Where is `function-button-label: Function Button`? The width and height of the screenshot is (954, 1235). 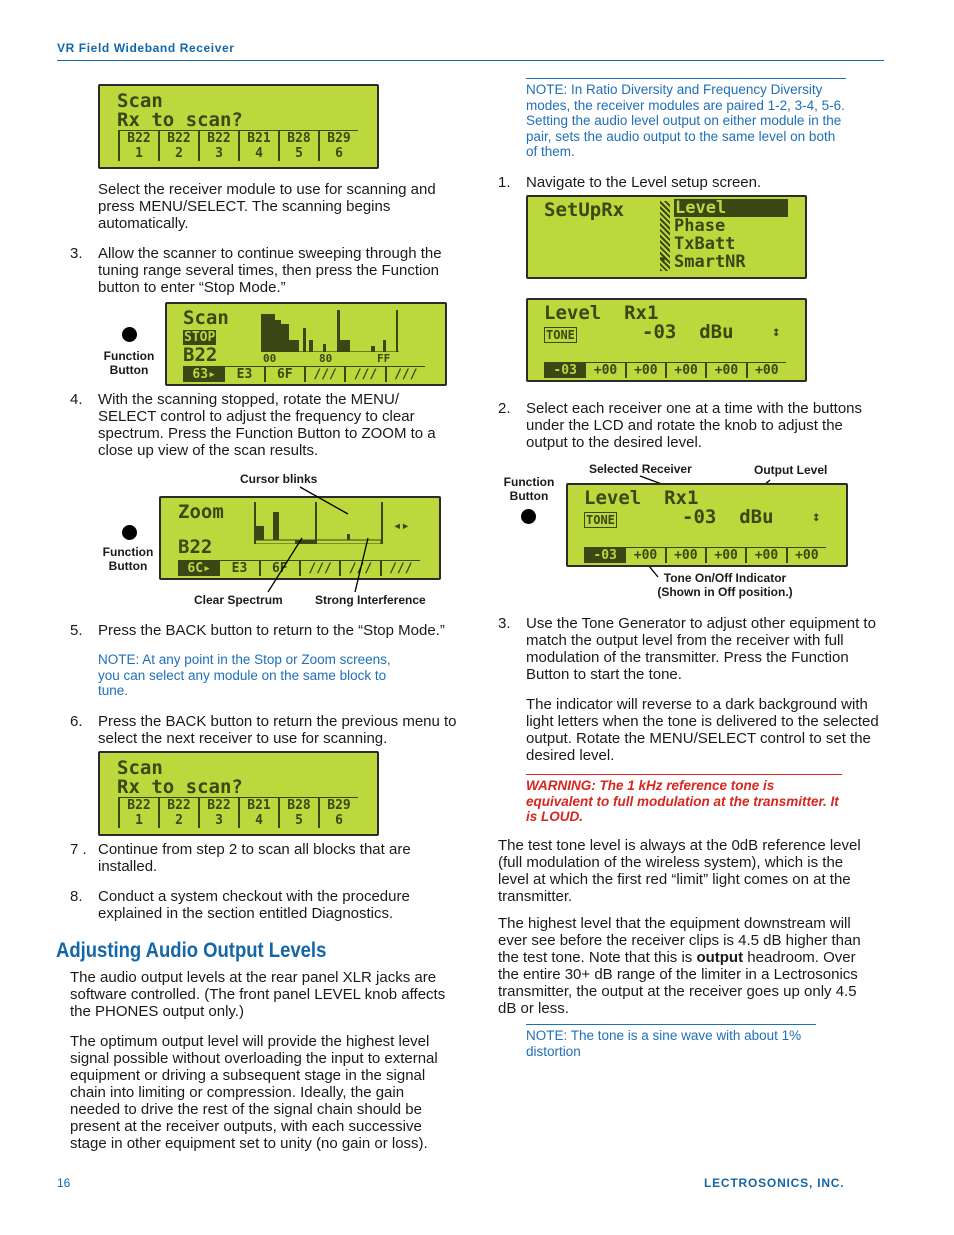 function-button-label: Function Button is located at coordinates (529, 489).